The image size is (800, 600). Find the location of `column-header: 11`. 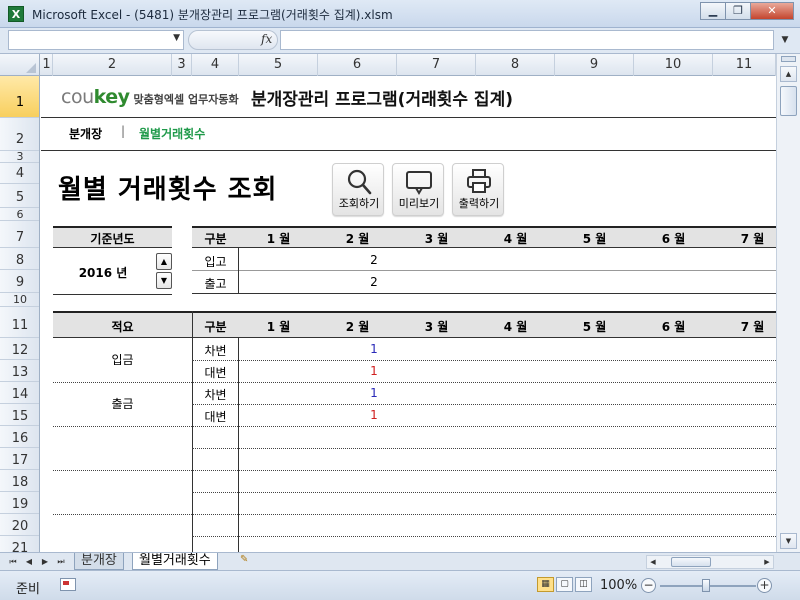

column-header: 11 is located at coordinates (744, 65).